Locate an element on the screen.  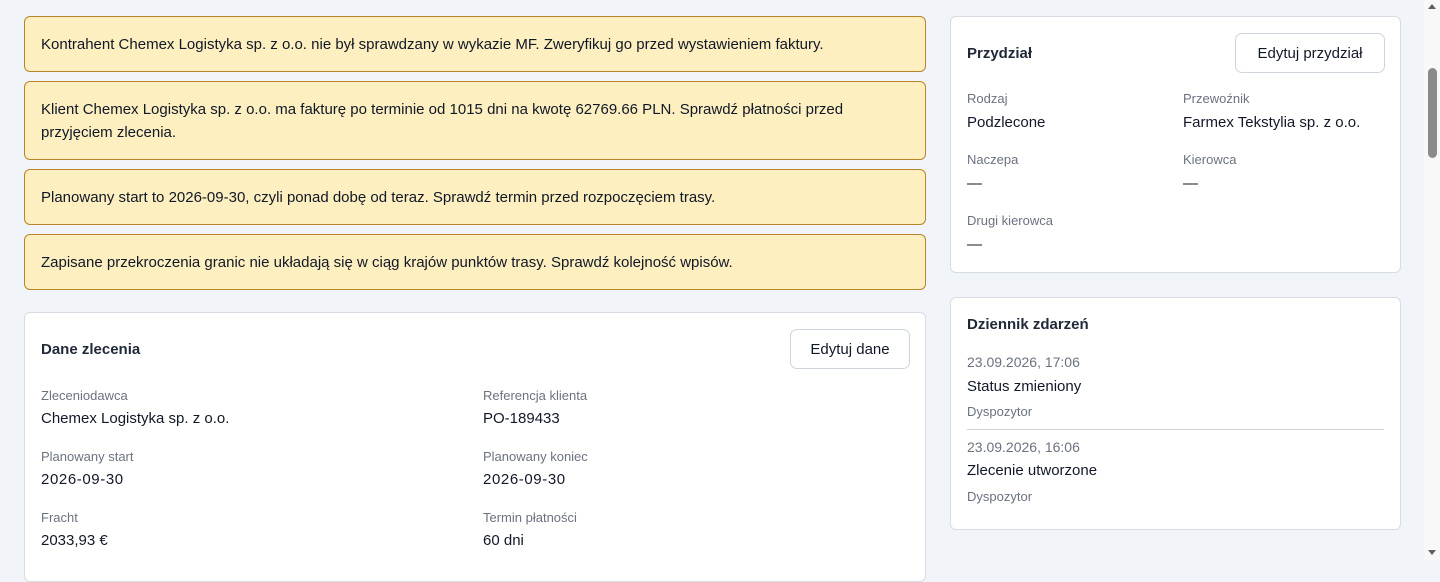
event-divider is located at coordinates (1175, 429).